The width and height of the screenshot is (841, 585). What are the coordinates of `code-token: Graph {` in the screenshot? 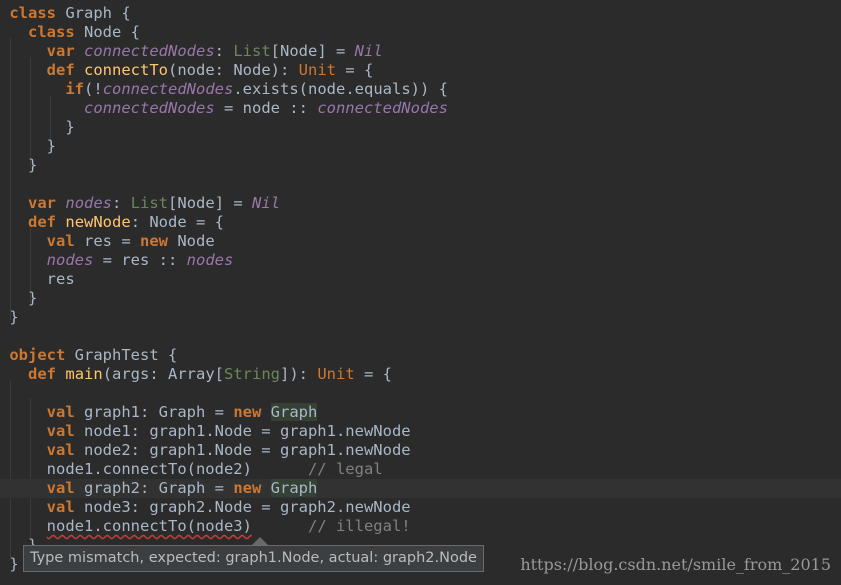 It's located at (93, 13).